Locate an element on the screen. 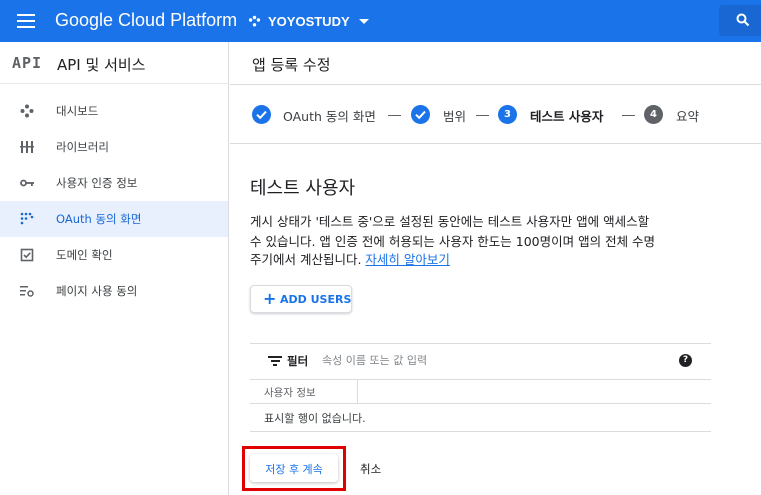  page-title: 앱 등록 수정 is located at coordinates (291, 65).